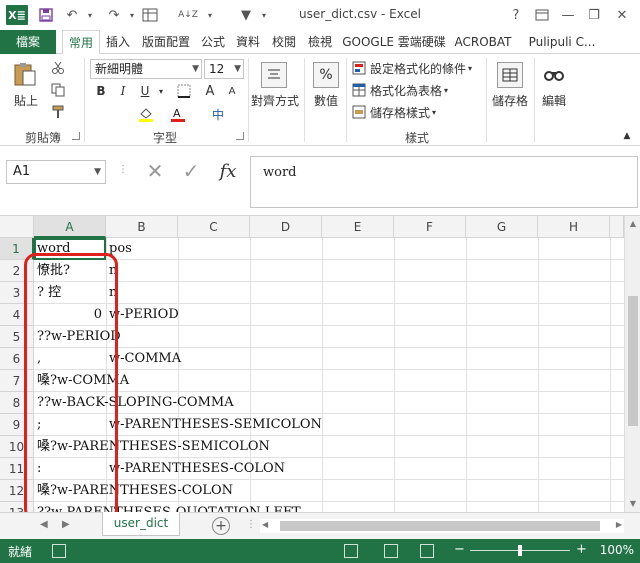 This screenshot has width=640, height=563. What do you see at coordinates (627, 136) in the screenshot?
I see `collapse-ribbon-icon: ▲` at bounding box center [627, 136].